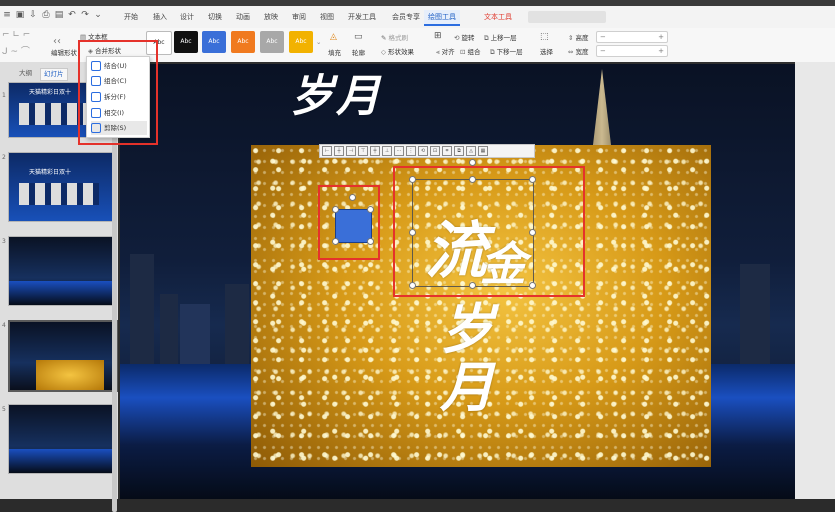 Image resolution: width=835 pixels, height=512 pixels. Describe the element at coordinates (406, 17) in the screenshot. I see `tab-member: 会员专享` at that location.